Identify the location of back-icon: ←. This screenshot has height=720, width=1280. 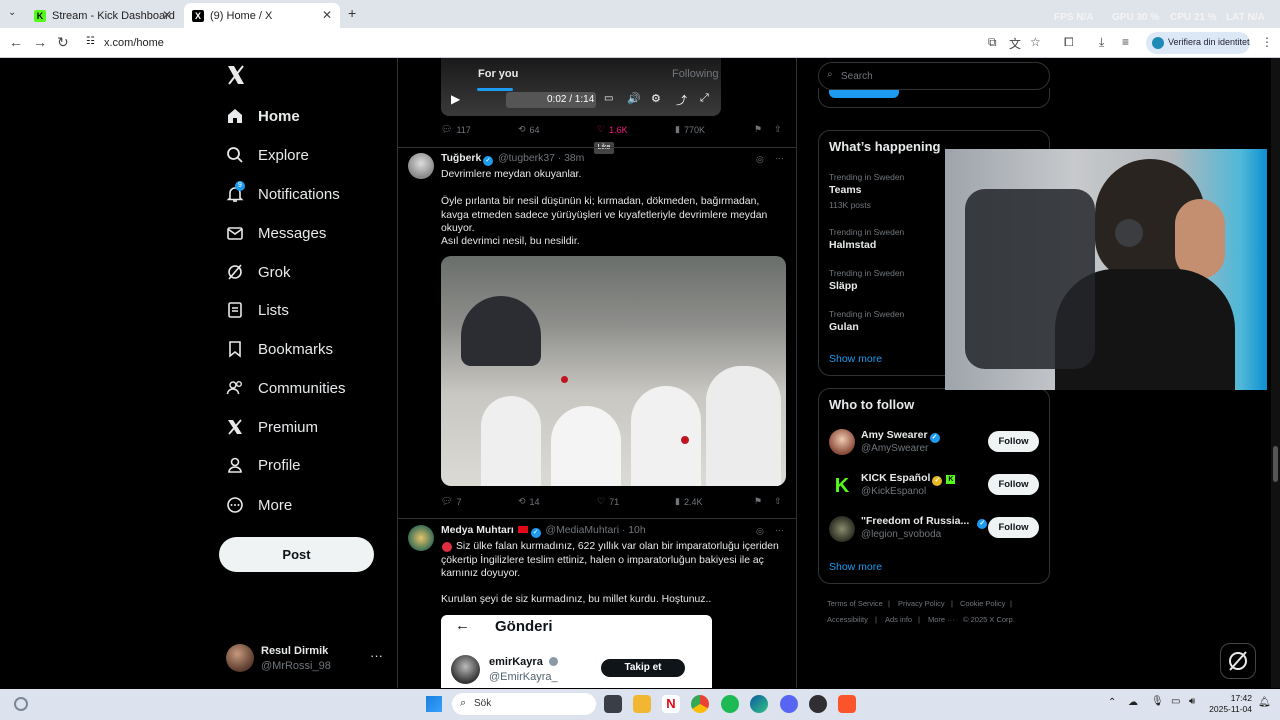
(16, 42).